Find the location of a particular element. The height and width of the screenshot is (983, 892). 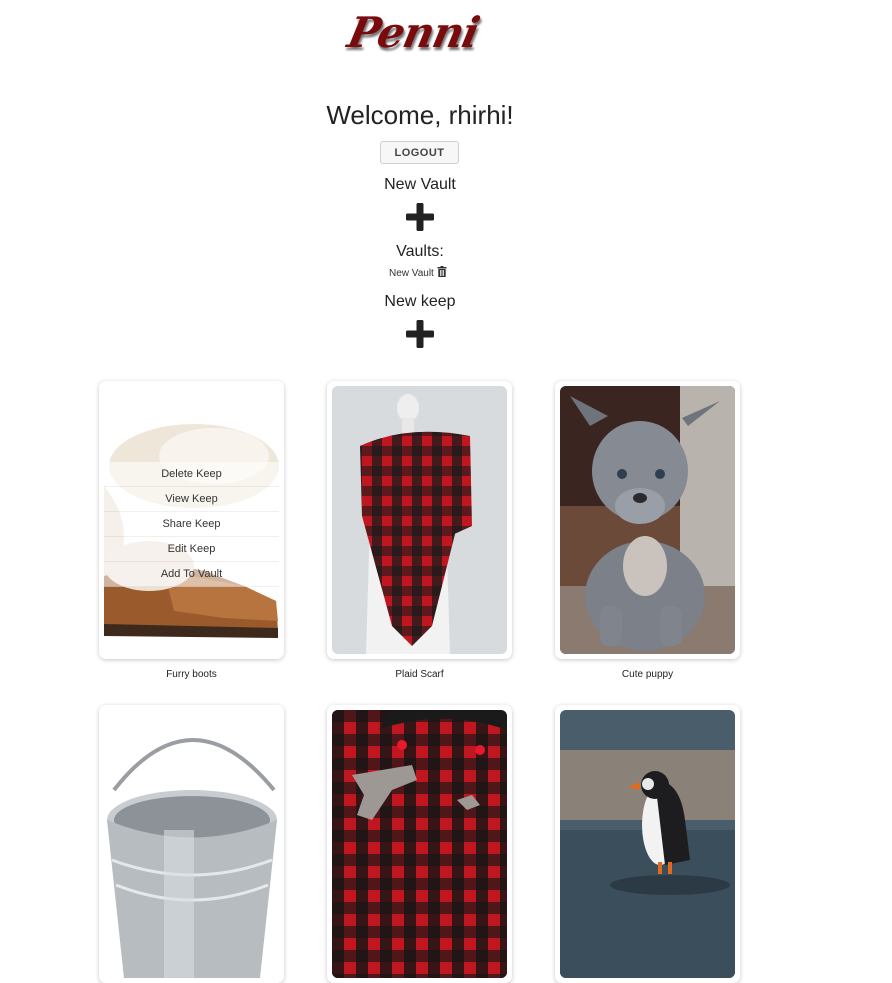

vault-item: New Vault is located at coordinates (418, 273).